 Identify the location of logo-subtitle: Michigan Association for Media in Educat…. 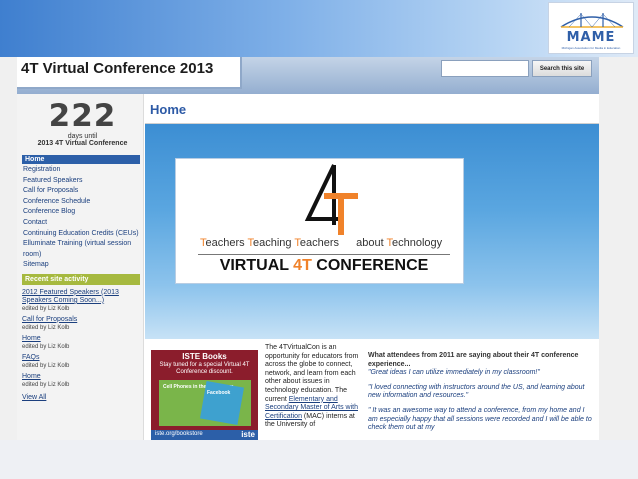
(591, 48).